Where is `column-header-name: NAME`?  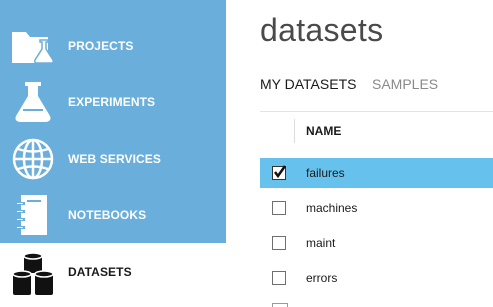
column-header-name: NAME is located at coordinates (323, 131).